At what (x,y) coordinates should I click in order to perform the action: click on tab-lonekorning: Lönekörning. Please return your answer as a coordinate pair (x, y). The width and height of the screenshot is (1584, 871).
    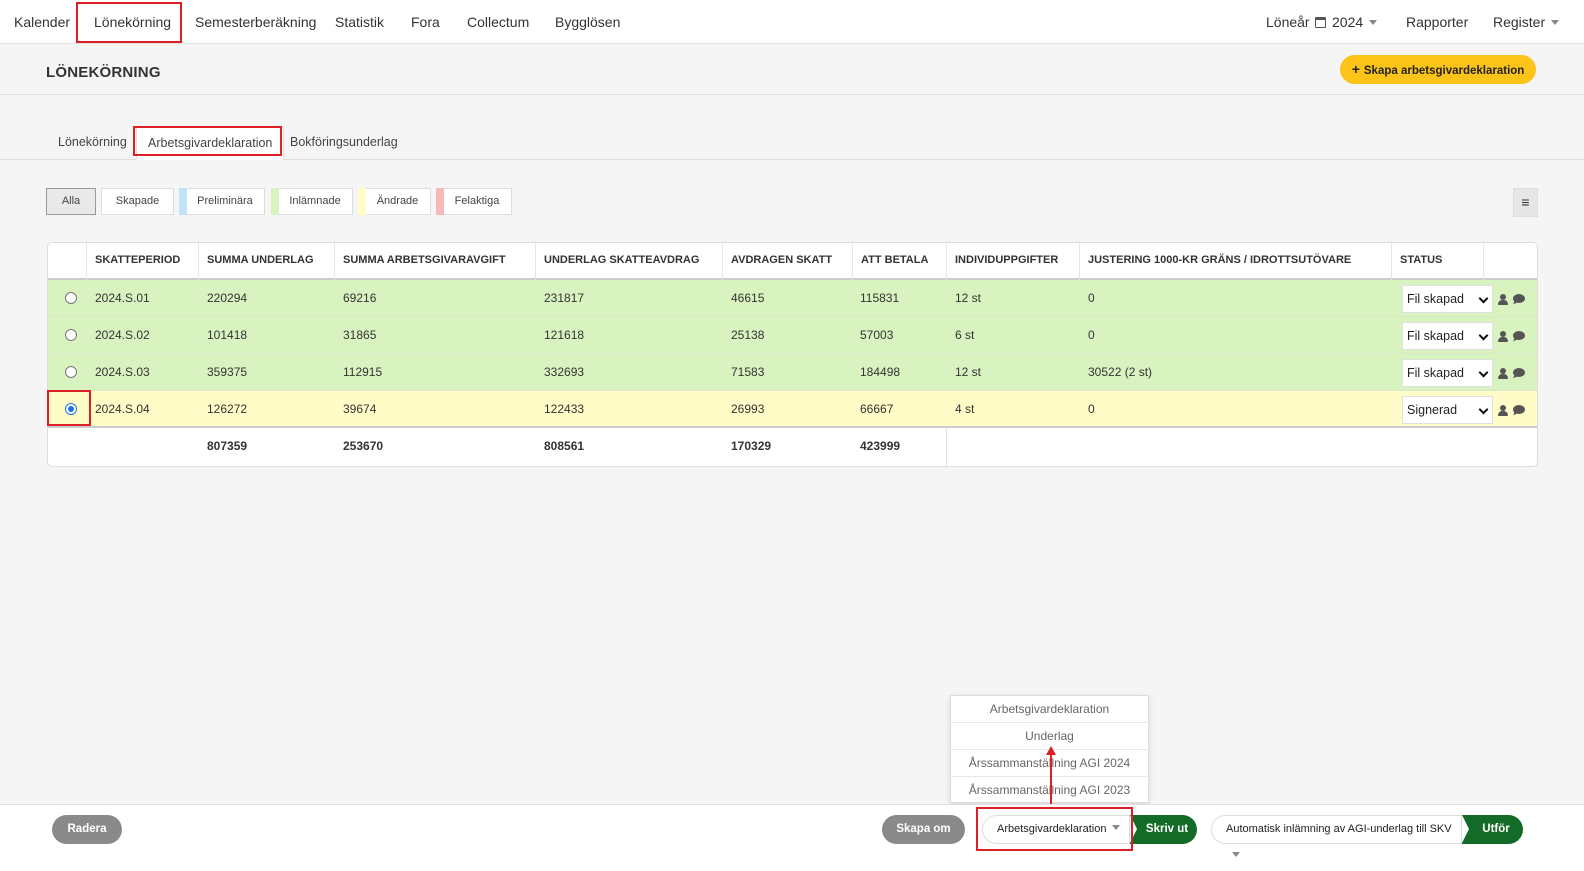
    Looking at the image, I should click on (92, 143).